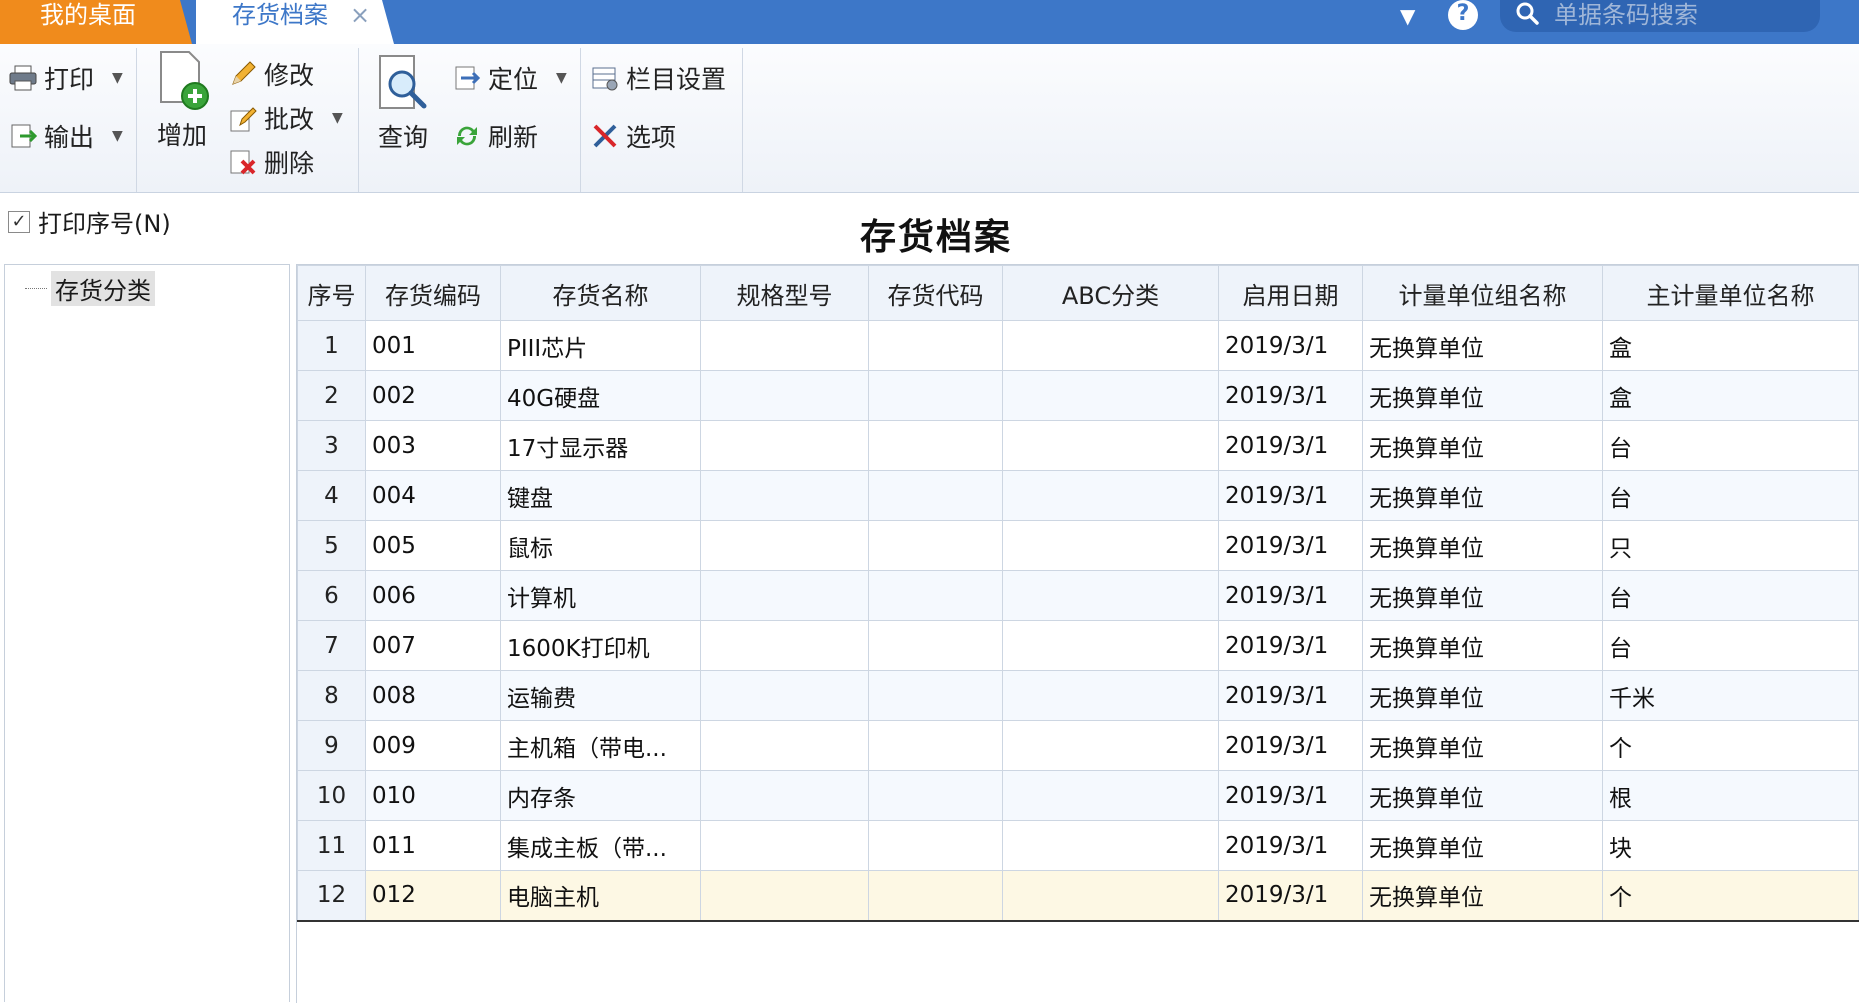 Image resolution: width=1859 pixels, height=1003 pixels. What do you see at coordinates (295, 22) in the screenshot?
I see `tab-inventory-archive: 存货档案 ×` at bounding box center [295, 22].